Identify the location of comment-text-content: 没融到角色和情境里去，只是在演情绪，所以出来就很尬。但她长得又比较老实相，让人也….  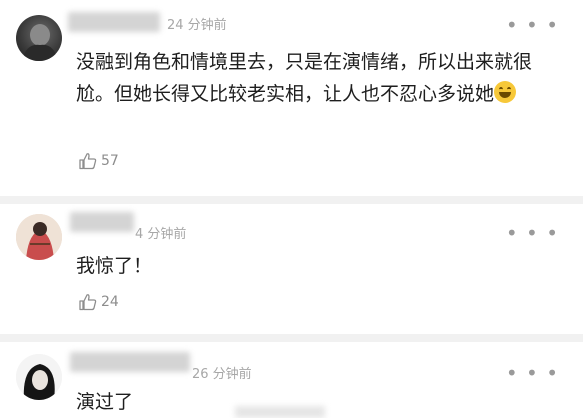
(304, 78).